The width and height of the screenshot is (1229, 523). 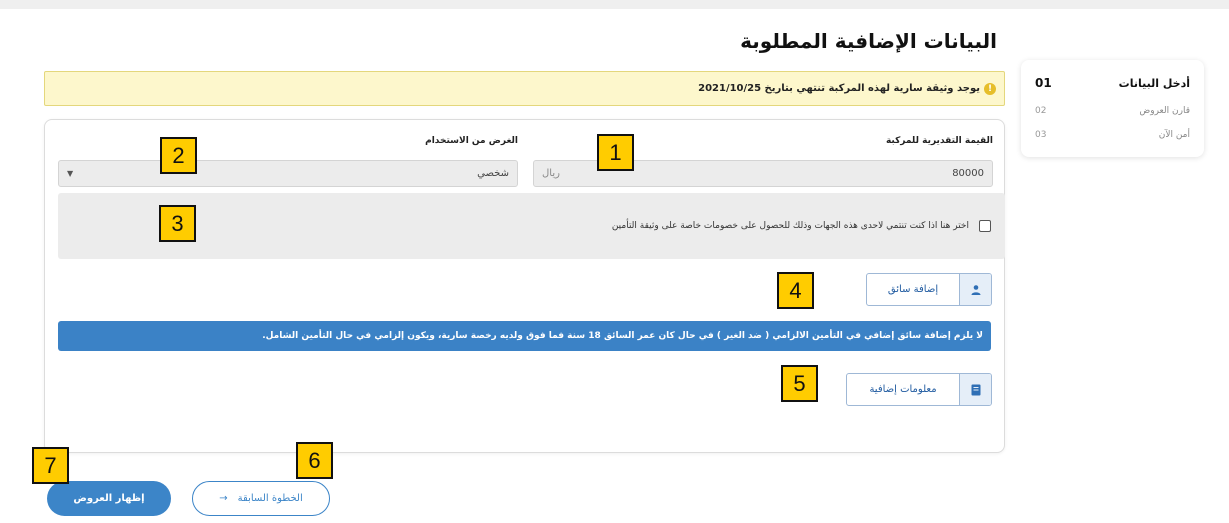 What do you see at coordinates (314, 460) in the screenshot?
I see `marker-6: 6` at bounding box center [314, 460].